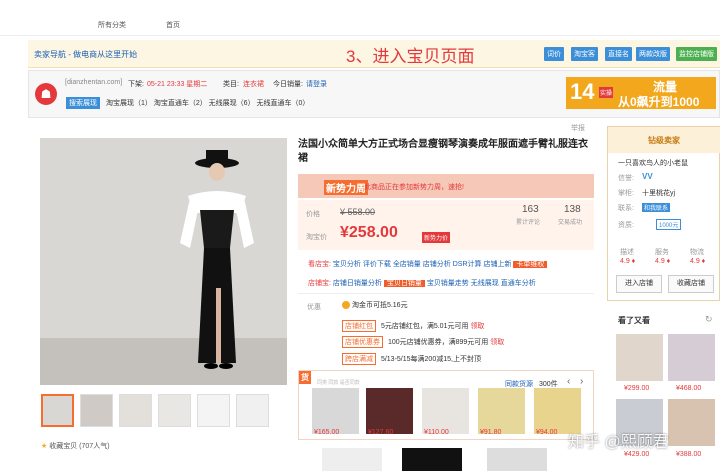 The height and width of the screenshot is (471, 720). I want to click on analysis-item-daily: 宝贝日销量, so click(404, 283).